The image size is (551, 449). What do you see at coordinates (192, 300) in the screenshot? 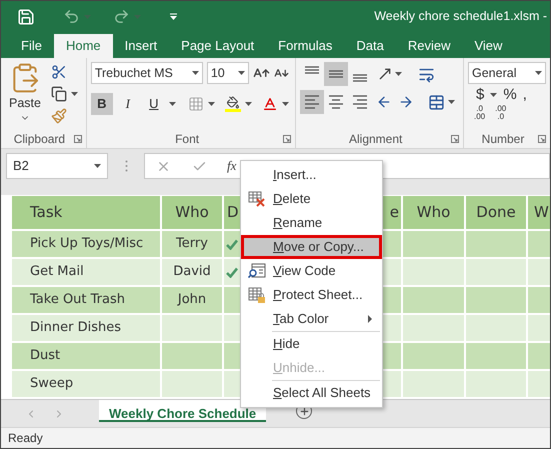
I see `table-cell: John` at bounding box center [192, 300].